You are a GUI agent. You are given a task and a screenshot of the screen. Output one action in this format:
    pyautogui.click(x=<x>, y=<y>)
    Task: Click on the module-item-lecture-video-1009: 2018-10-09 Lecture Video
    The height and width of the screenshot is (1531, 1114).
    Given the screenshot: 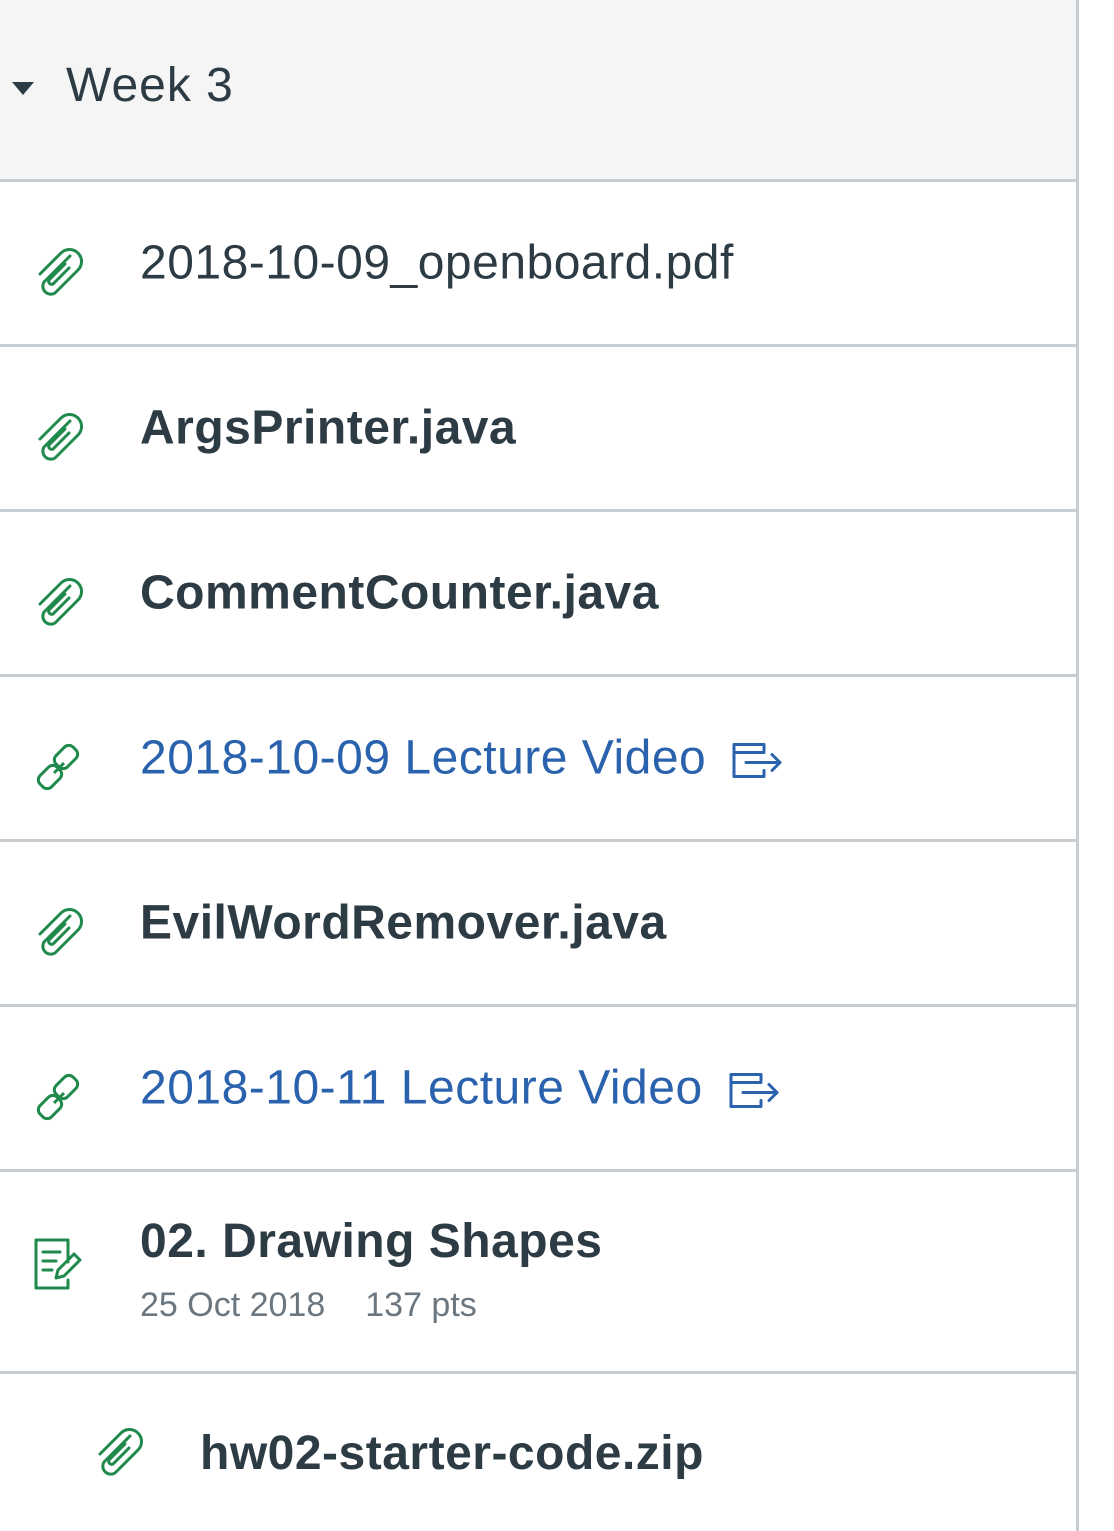 What is the action you would take?
    pyautogui.click(x=538, y=759)
    